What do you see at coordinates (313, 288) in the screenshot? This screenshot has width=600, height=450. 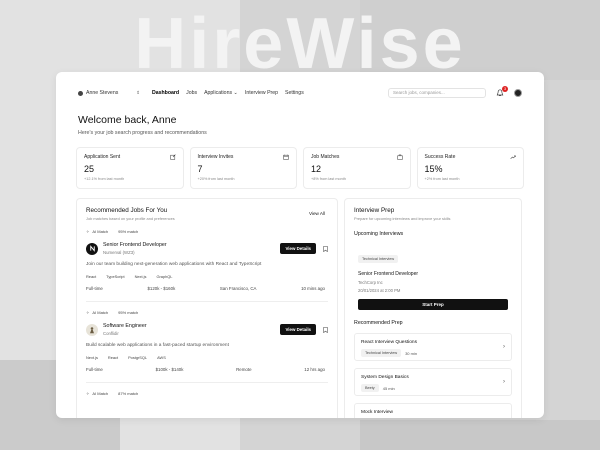 I see `job-posted: 10 mins ago` at bounding box center [313, 288].